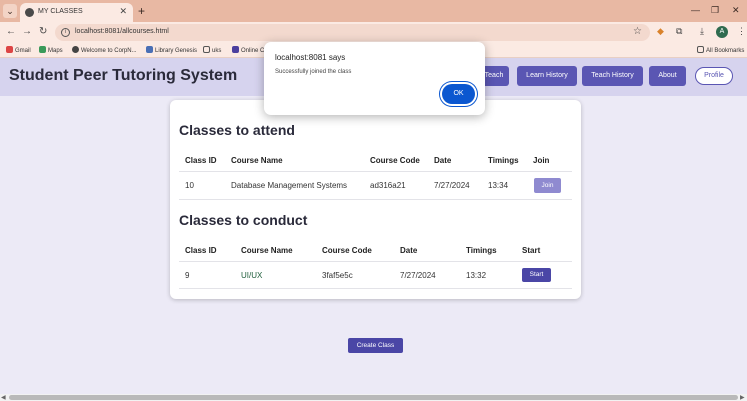 The height and width of the screenshot is (401, 747). What do you see at coordinates (289, 185) in the screenshot?
I see `attend-course-name: Database Management Systems` at bounding box center [289, 185].